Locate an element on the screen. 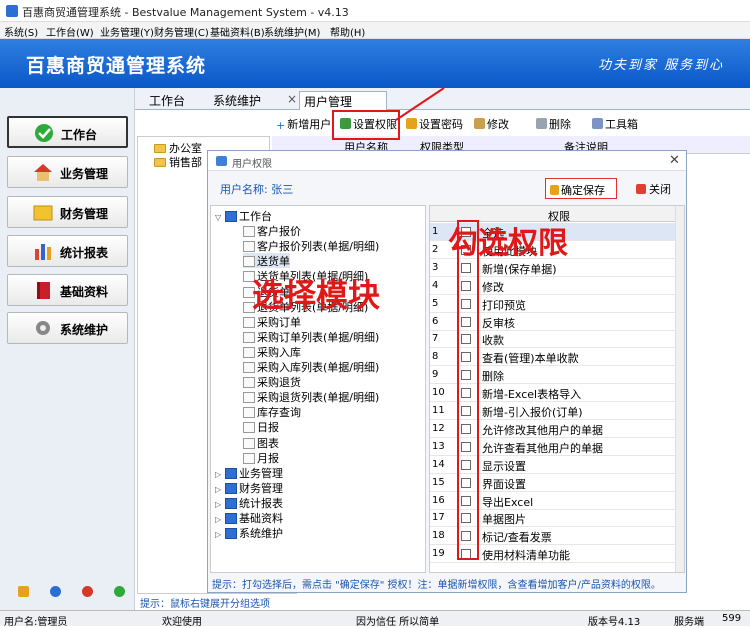 Image resolution: width=750 pixels, height=628 pixels. permission-label: 新增-Excel表格导入 is located at coordinates (532, 395).